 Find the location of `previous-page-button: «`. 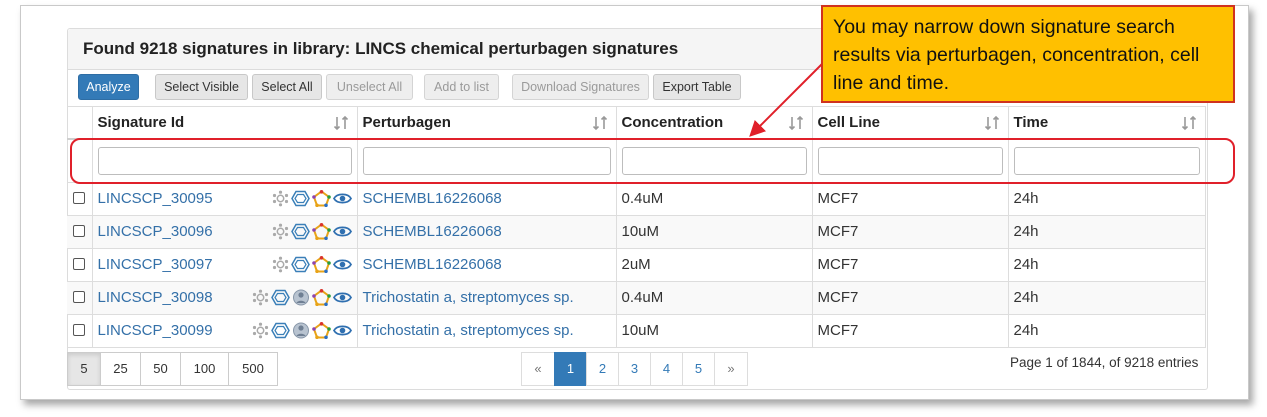

previous-page-button: « is located at coordinates (538, 369).